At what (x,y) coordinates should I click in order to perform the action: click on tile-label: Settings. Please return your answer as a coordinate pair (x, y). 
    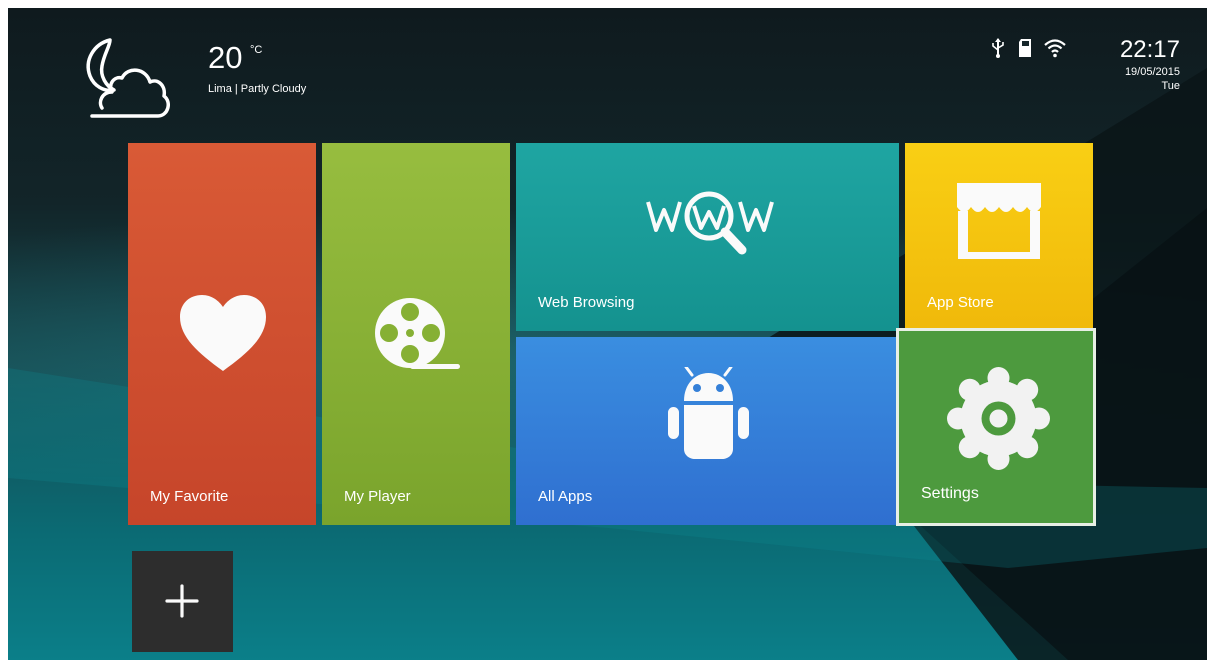
    Looking at the image, I should click on (950, 493).